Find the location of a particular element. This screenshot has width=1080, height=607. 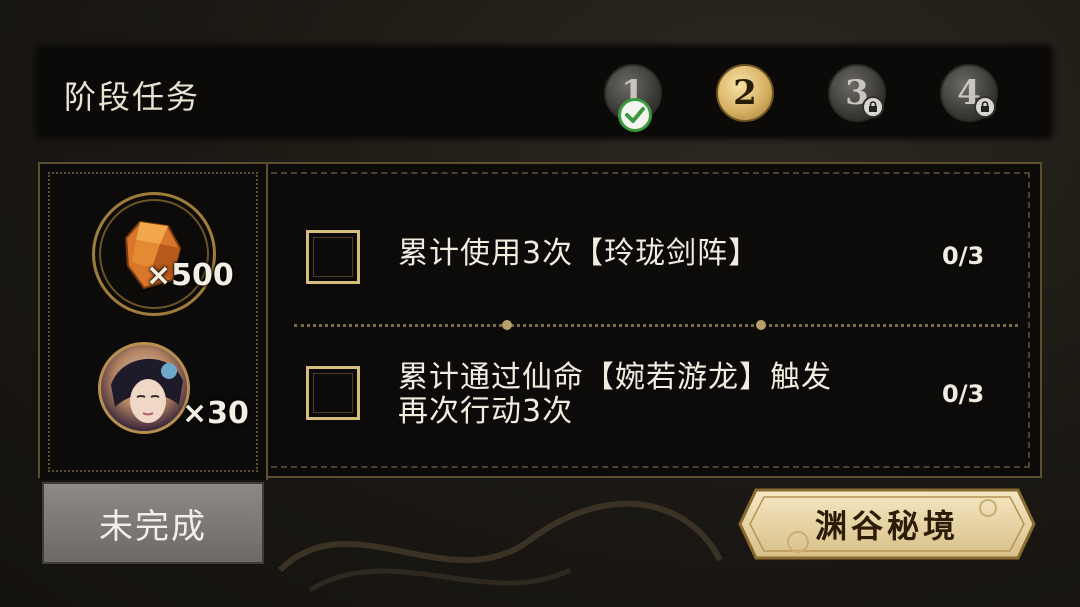

stage-node-1: 1 is located at coordinates (633, 98).